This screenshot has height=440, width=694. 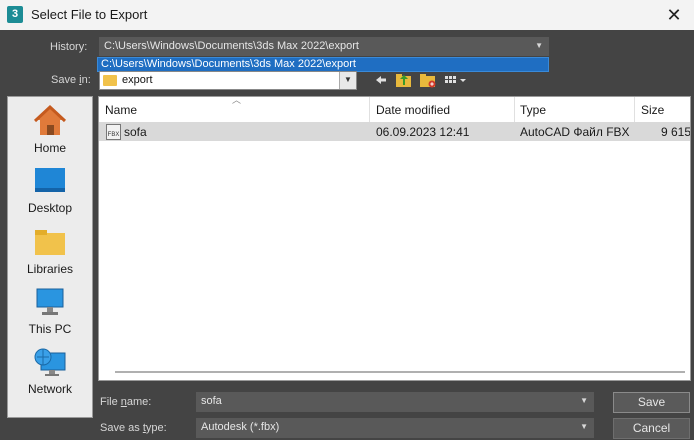 I want to click on scrollbar-thumb, so click(x=400, y=372).